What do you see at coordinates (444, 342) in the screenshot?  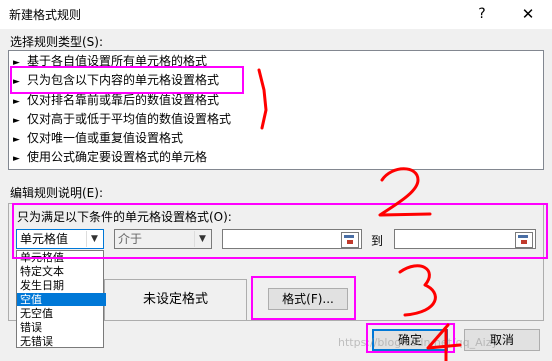 I see `annotation-4-stroke` at bounding box center [444, 342].